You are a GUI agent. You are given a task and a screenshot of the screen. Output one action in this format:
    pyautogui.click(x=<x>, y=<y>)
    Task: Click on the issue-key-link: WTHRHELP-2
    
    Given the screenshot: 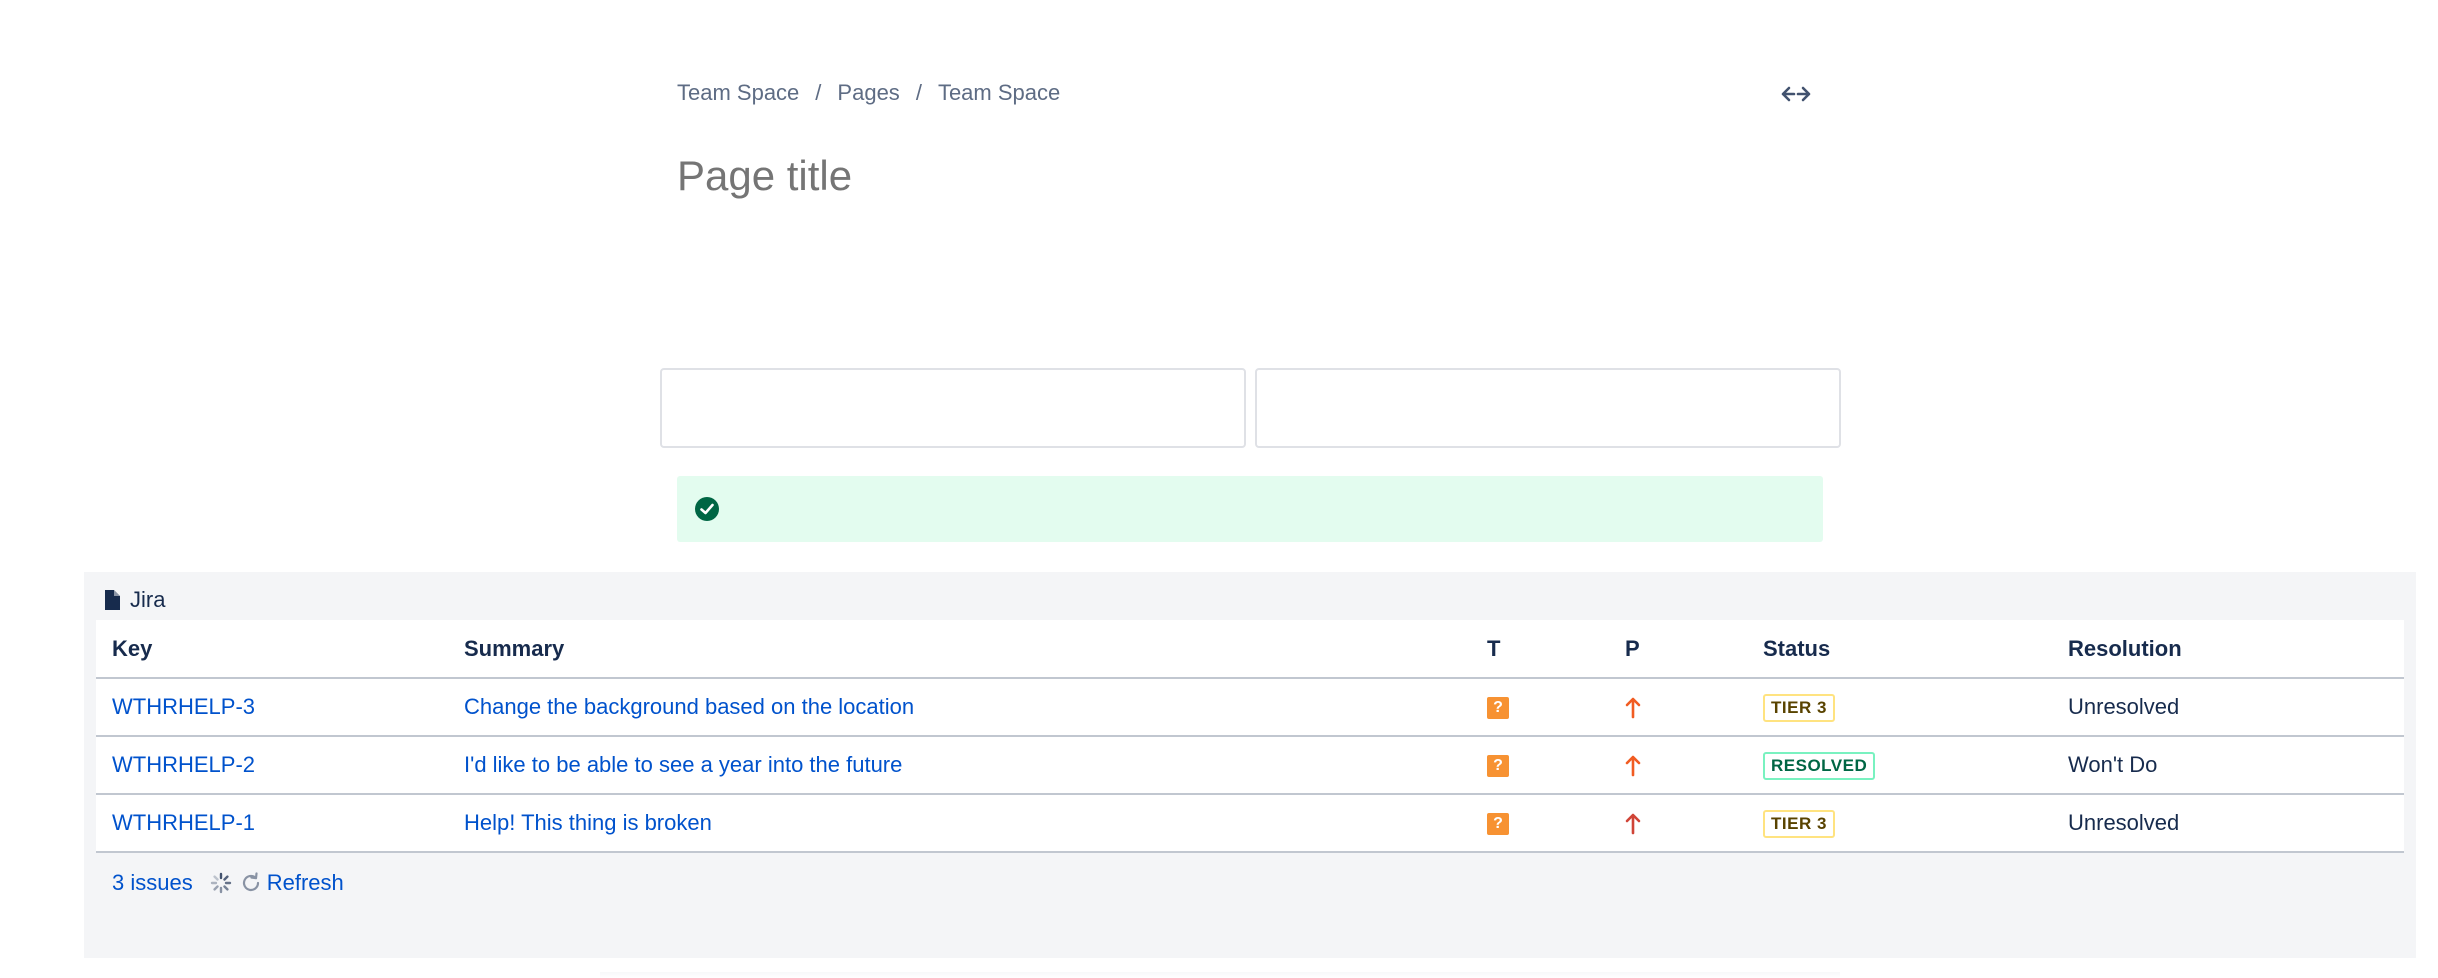 What is the action you would take?
    pyautogui.click(x=183, y=764)
    